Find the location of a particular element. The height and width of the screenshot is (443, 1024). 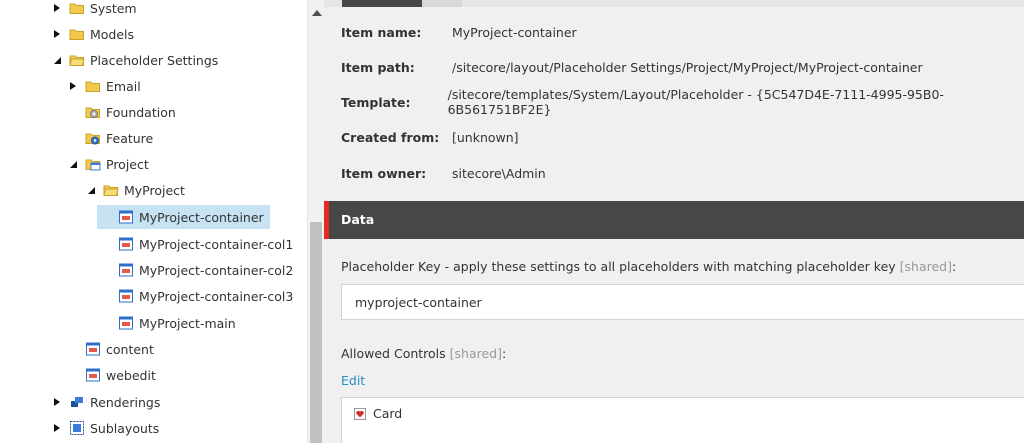

tree-item-myproject: MyProject is located at coordinates (135, 190).